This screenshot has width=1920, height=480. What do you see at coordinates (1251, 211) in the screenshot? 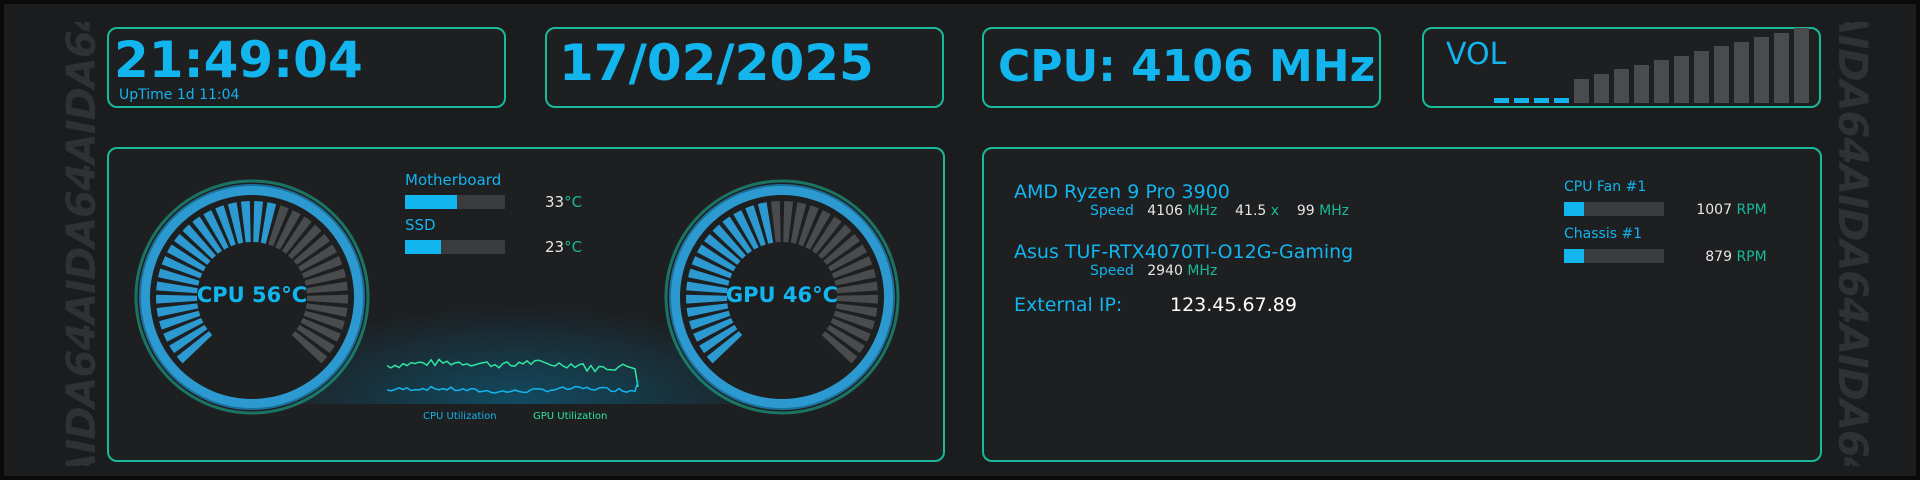
I see `cpu-multiplier-value: 41.5` at bounding box center [1251, 211].